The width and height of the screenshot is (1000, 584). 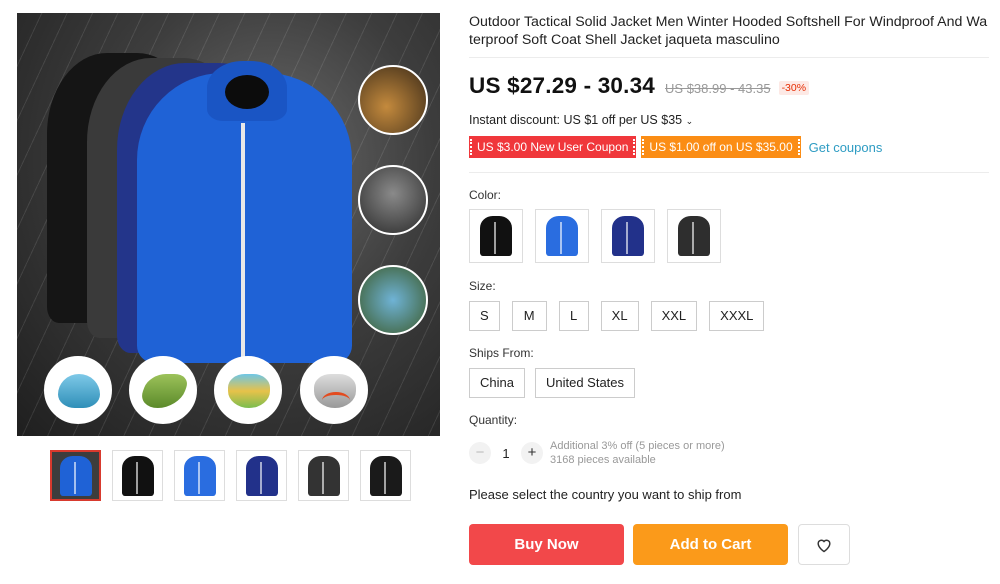 What do you see at coordinates (243, 243) in the screenshot?
I see `jacket-zipper` at bounding box center [243, 243].